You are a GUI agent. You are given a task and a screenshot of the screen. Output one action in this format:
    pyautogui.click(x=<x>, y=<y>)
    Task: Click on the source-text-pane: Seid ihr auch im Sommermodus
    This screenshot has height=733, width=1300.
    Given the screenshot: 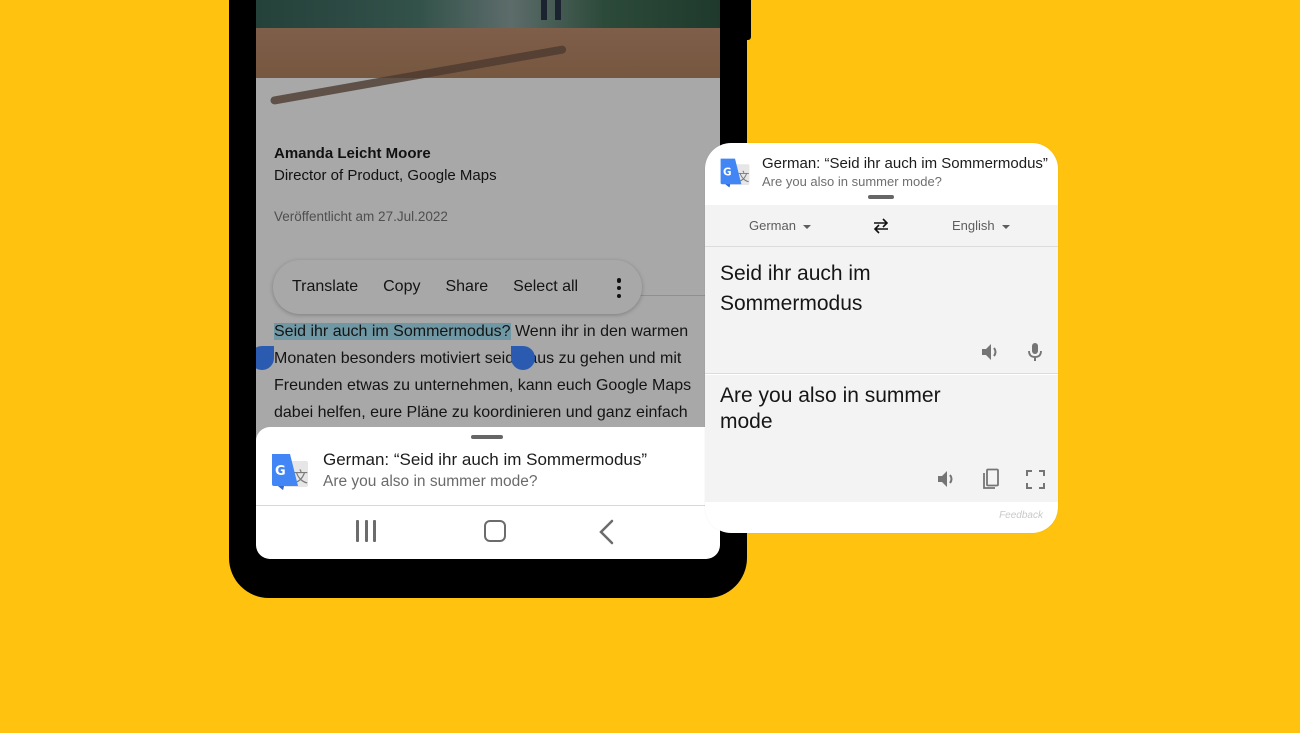 What is the action you would take?
    pyautogui.click(x=881, y=310)
    